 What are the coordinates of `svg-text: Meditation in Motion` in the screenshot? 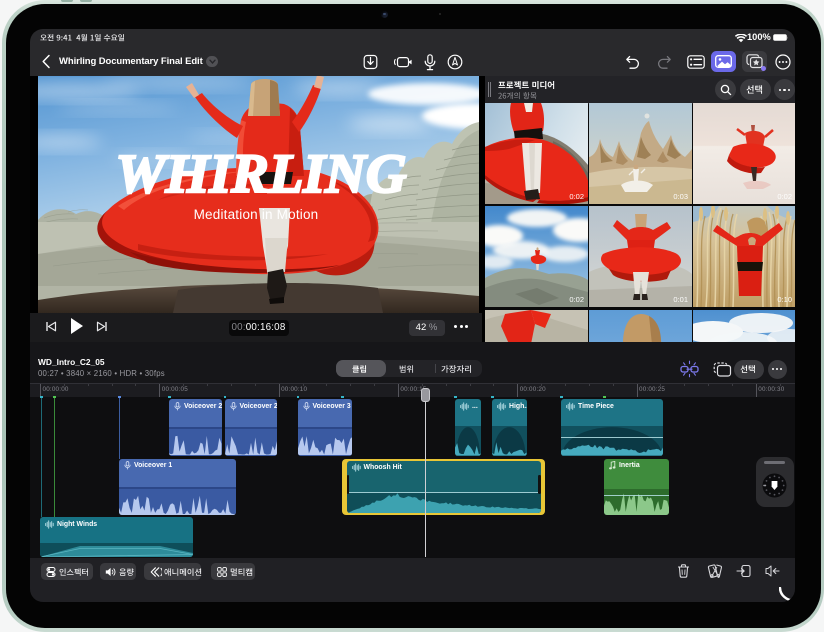 It's located at (256, 214).